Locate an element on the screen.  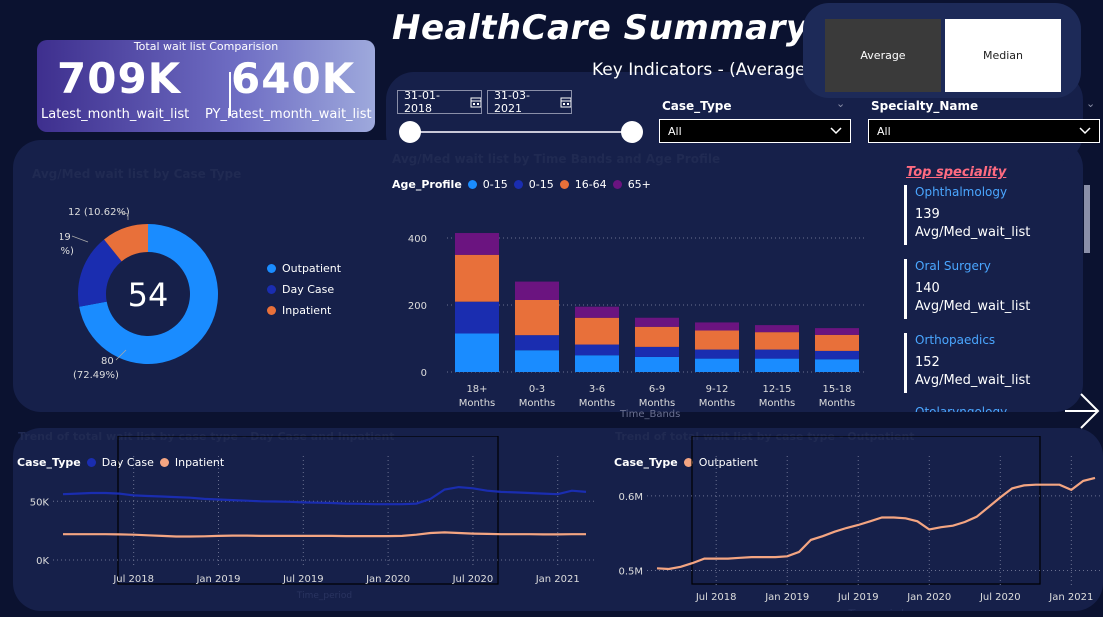
x-tick: Jan 2019 is located at coordinates (217, 579).